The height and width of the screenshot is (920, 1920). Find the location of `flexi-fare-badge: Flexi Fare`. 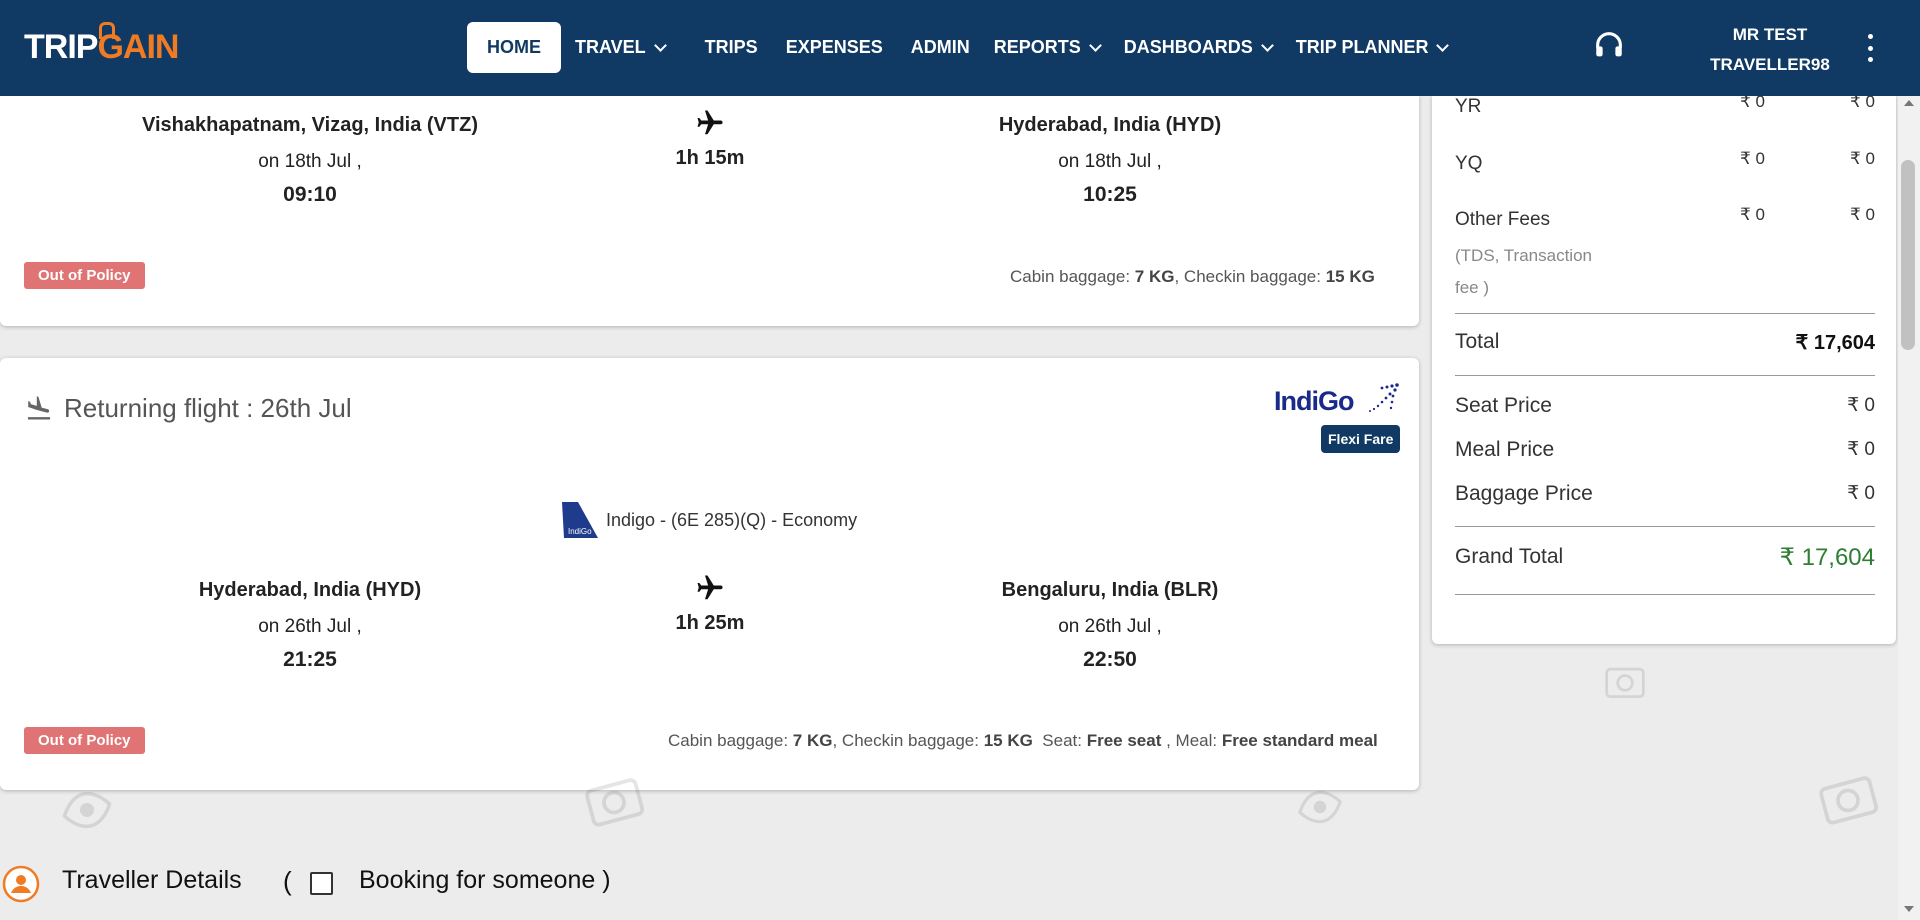

flexi-fare-badge: Flexi Fare is located at coordinates (1361, 439).